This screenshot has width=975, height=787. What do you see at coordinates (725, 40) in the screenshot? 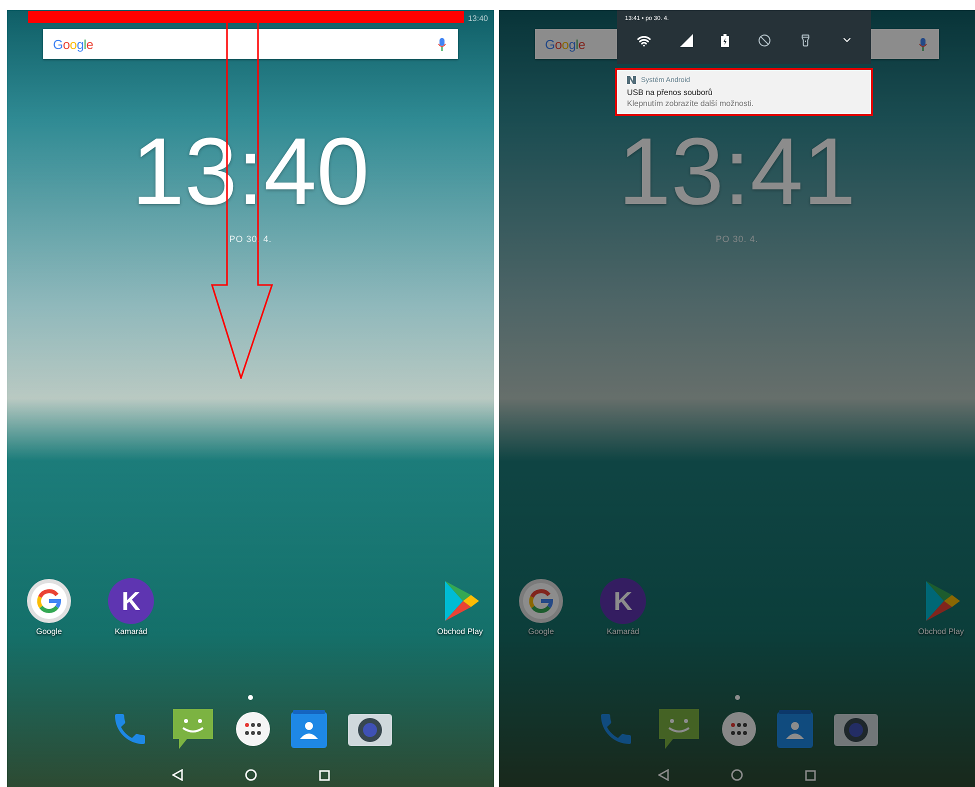
I see `battery-icon` at bounding box center [725, 40].